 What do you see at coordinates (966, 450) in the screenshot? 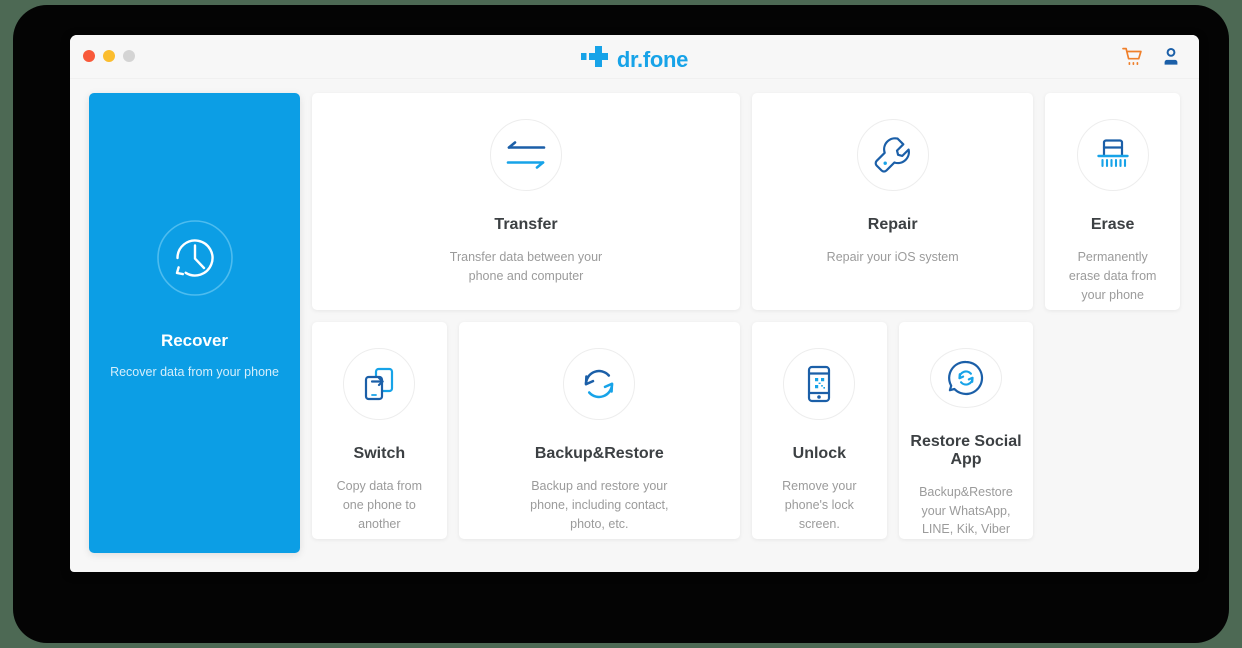
I see `feature-card-title: Restore Social App` at bounding box center [966, 450].